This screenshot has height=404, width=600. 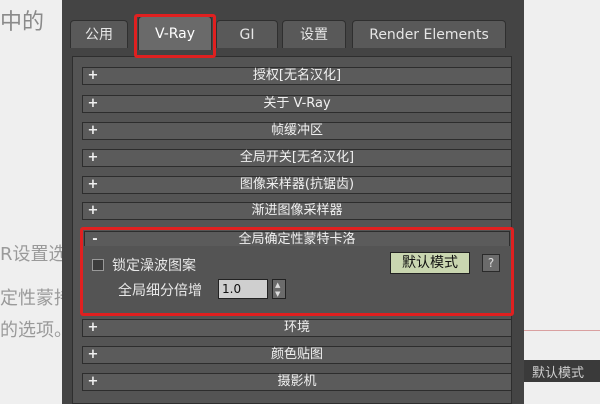 I want to click on spinner-arrows: ▲ ▼, so click(x=279, y=289).